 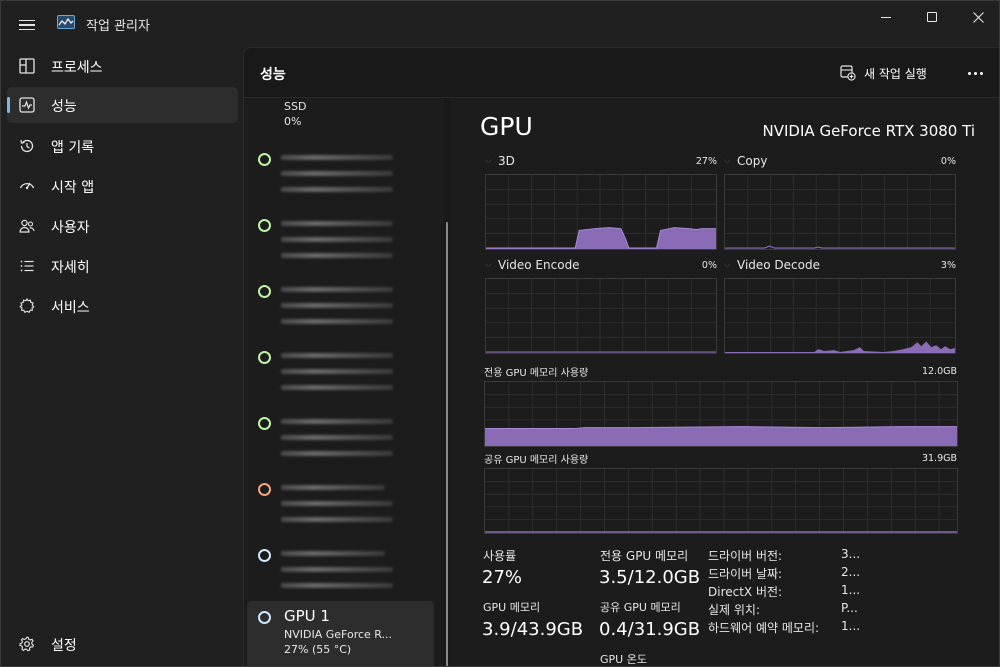 I want to click on graph-3d-label: 3D, so click(x=506, y=161).